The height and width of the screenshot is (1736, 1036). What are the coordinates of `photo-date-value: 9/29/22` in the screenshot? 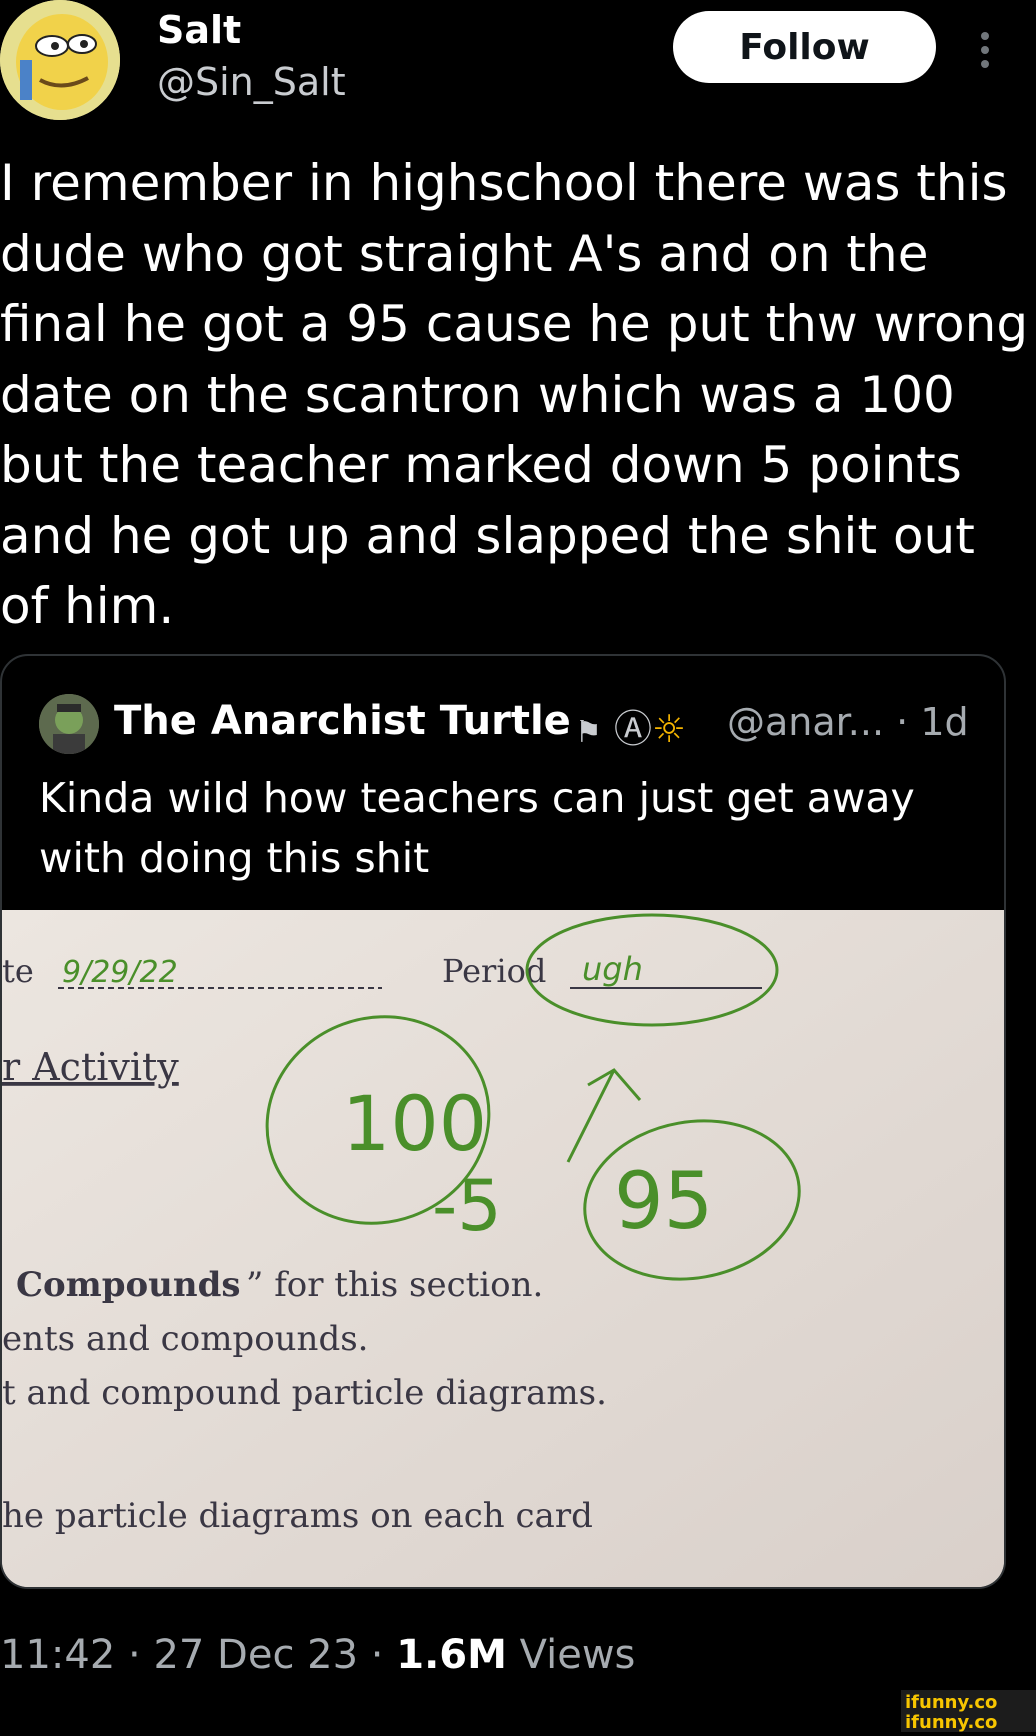 It's located at (120, 972).